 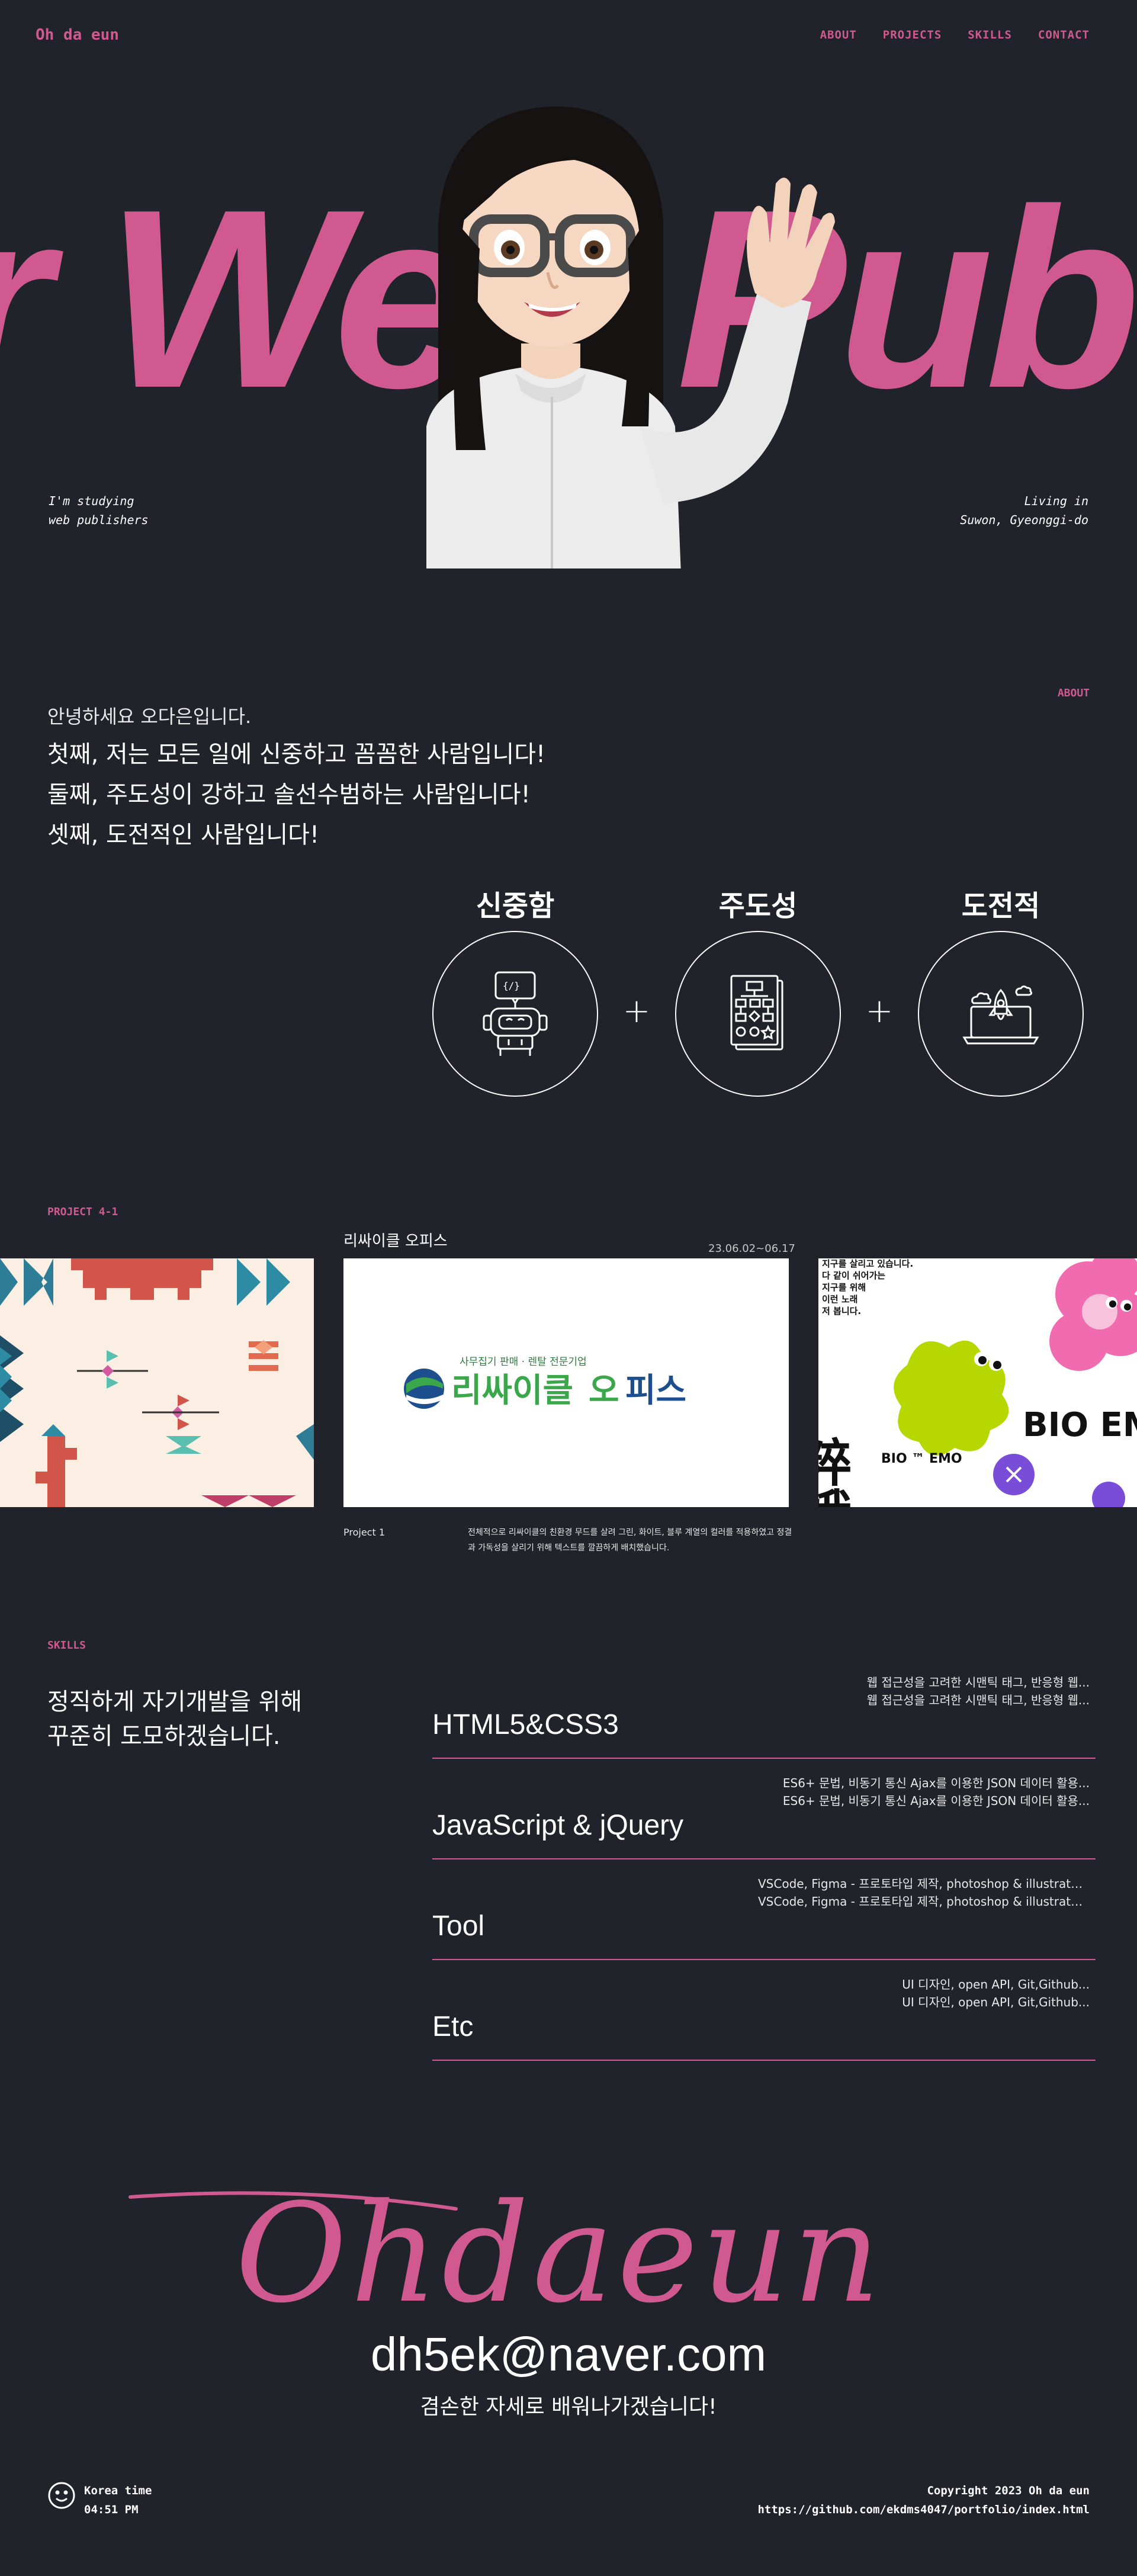 I want to click on signature-lettering: Ohdaeun, so click(x=506, y=2259).